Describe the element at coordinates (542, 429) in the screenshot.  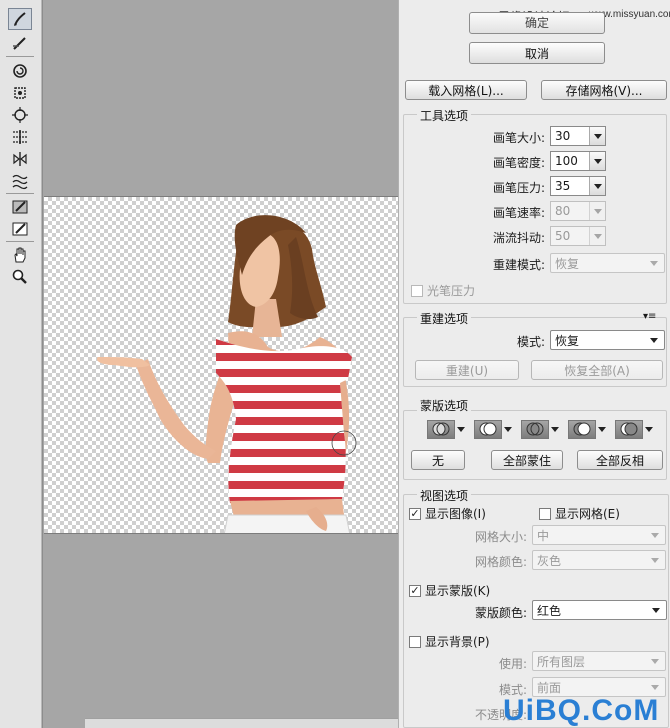
I see `subtract-from-mask-icon` at that location.